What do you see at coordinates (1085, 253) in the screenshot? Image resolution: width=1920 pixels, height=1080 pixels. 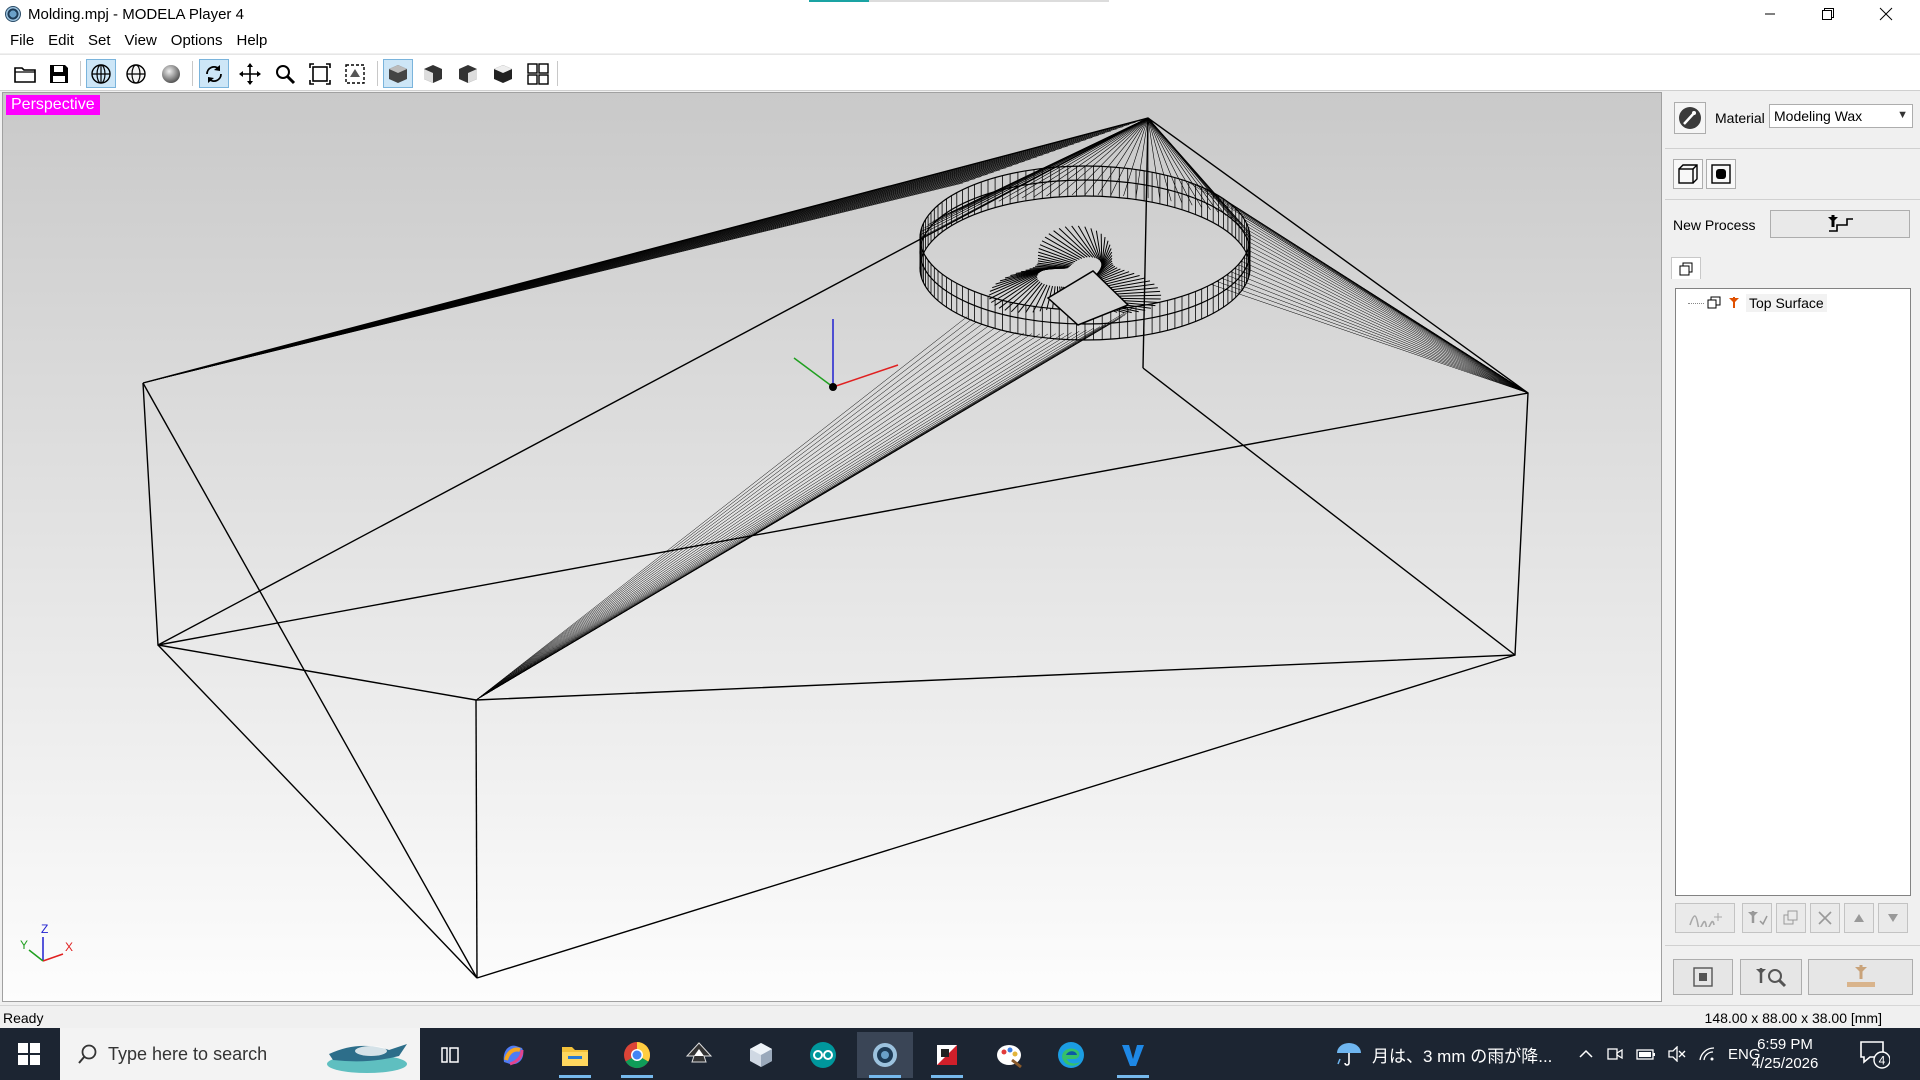 I see `mold-part` at bounding box center [1085, 253].